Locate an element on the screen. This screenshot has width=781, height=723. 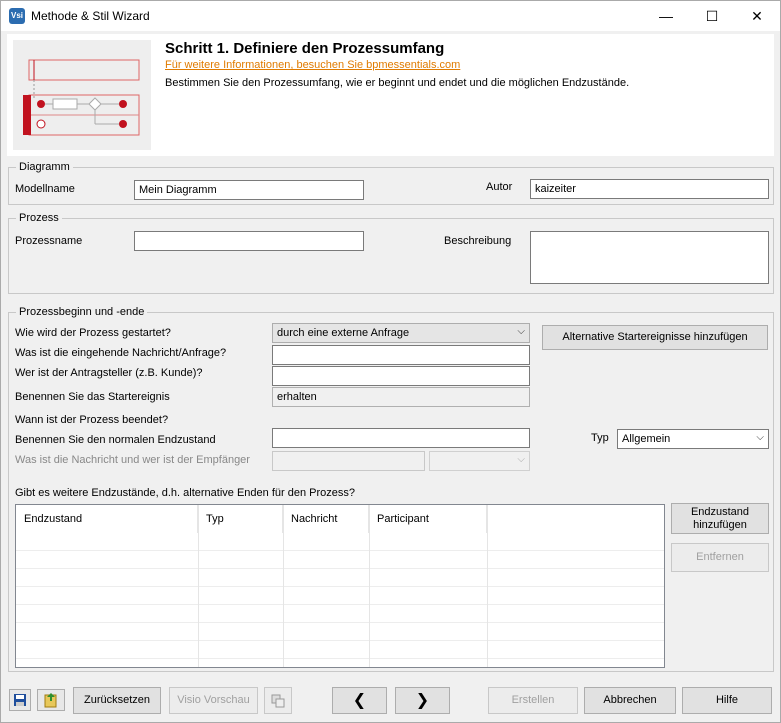
close-icon: ✕ is located at coordinates (757, 16).